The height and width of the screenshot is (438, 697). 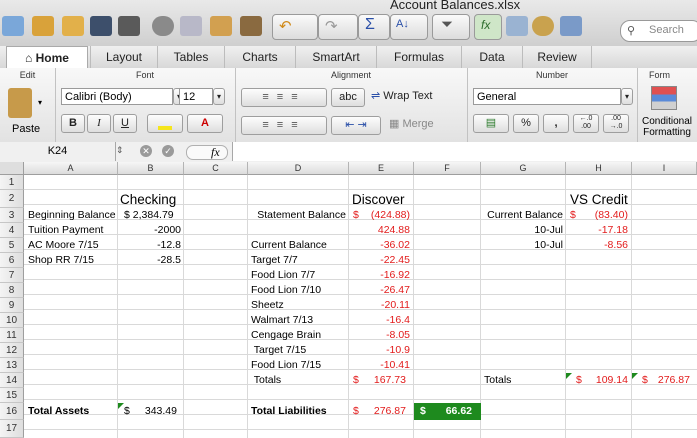 I want to click on print-icon, so click(x=129, y=26).